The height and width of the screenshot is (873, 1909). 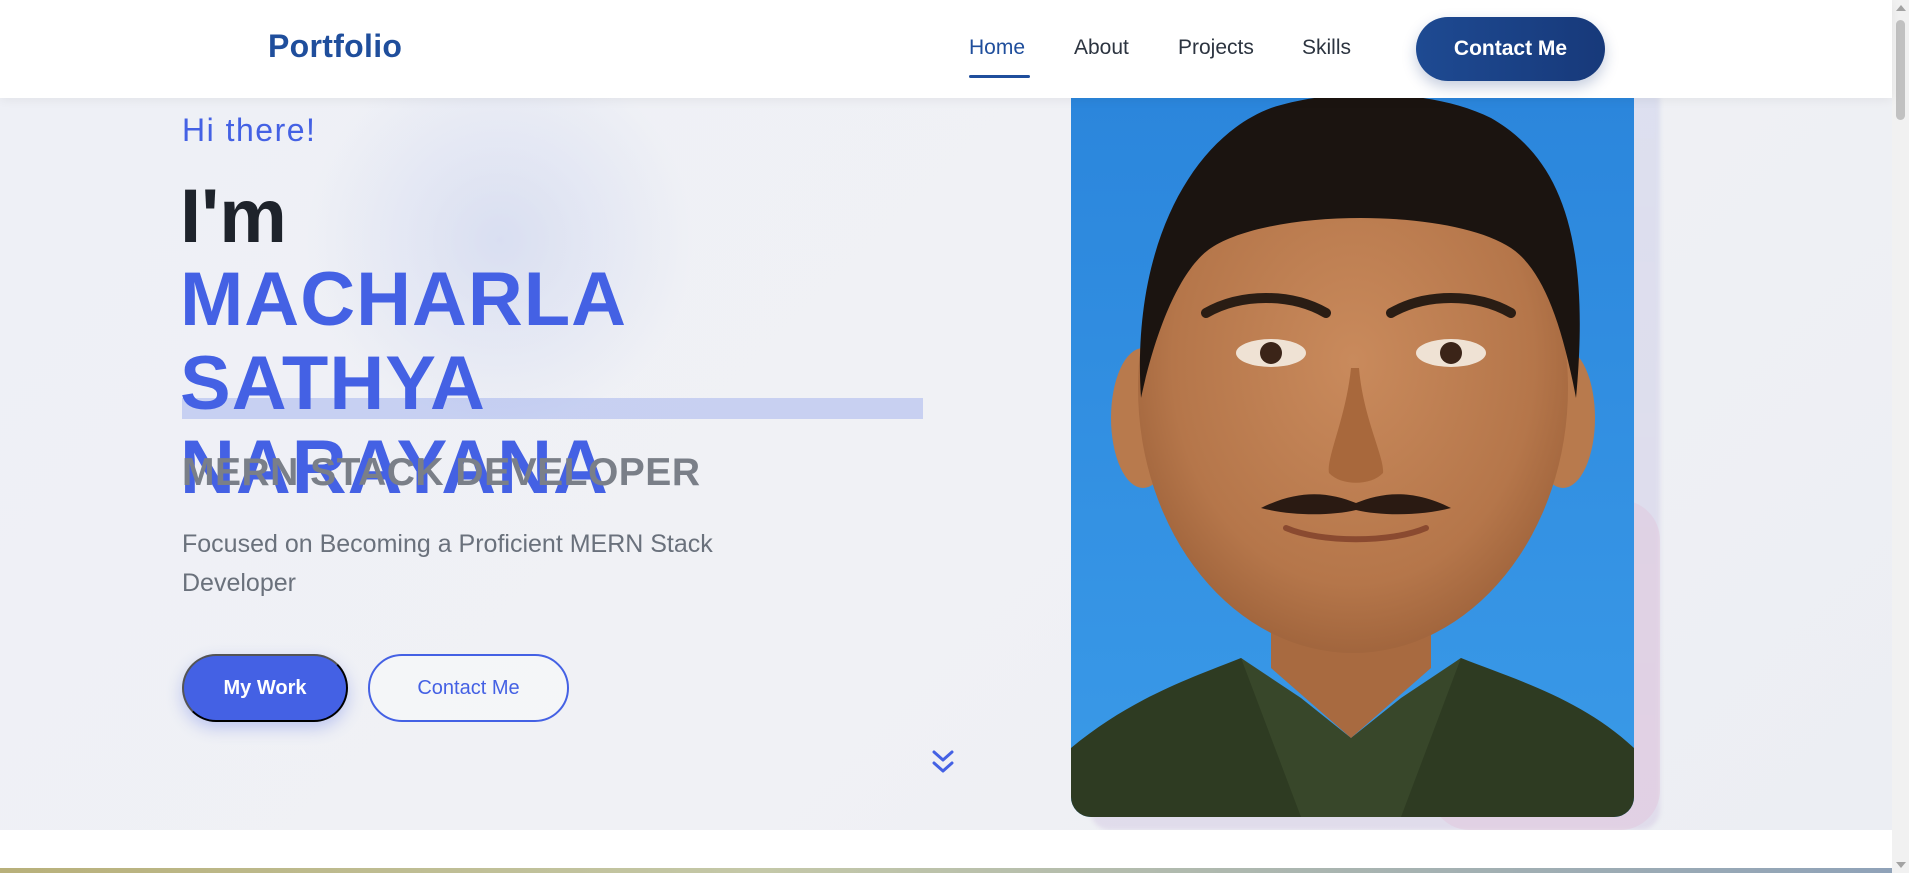 What do you see at coordinates (265, 688) in the screenshot?
I see `my-work-button: My Work` at bounding box center [265, 688].